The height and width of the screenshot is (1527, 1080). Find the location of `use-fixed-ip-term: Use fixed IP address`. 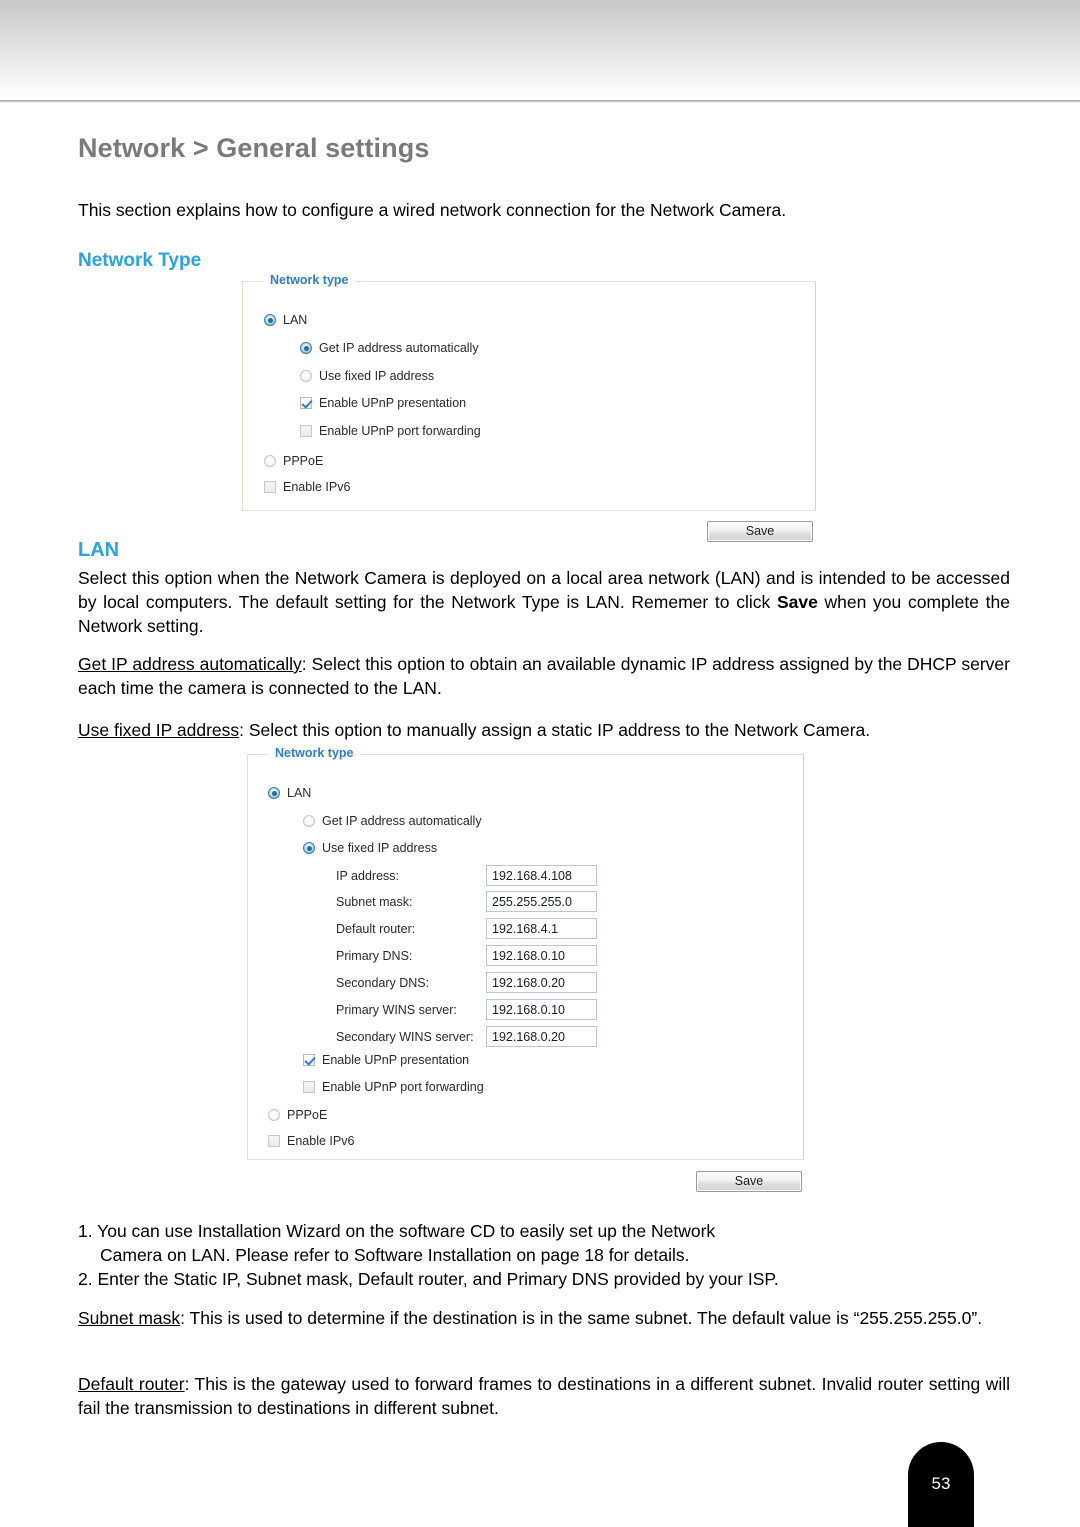

use-fixed-ip-term: Use fixed IP address is located at coordinates (159, 730).